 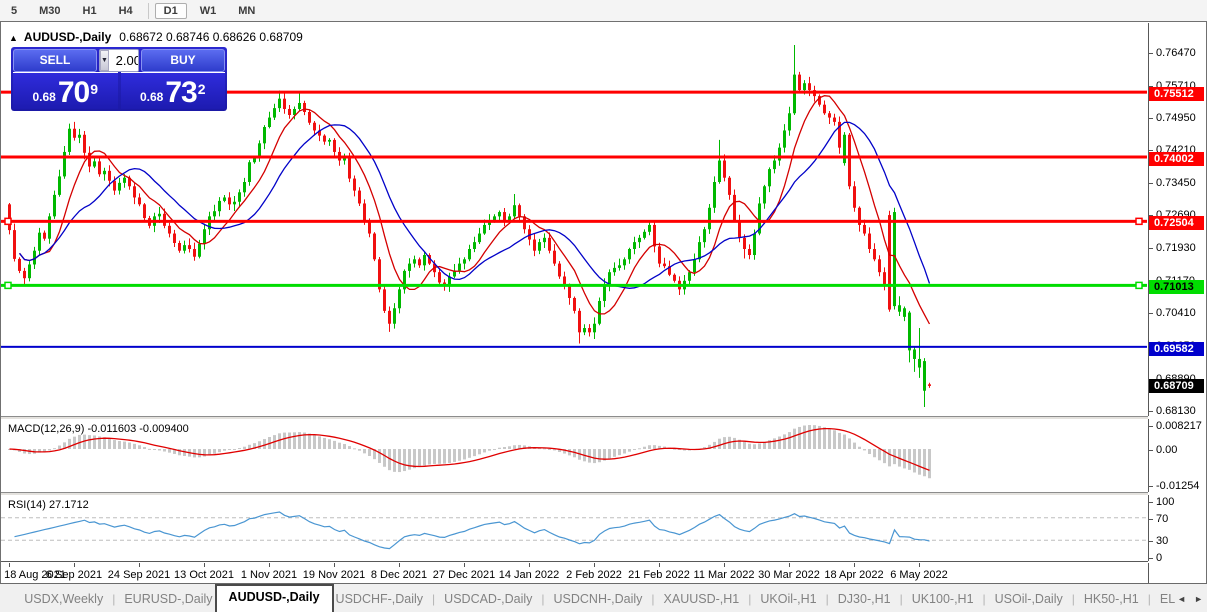 I want to click on sell-price-main: 70, so click(x=73, y=92).